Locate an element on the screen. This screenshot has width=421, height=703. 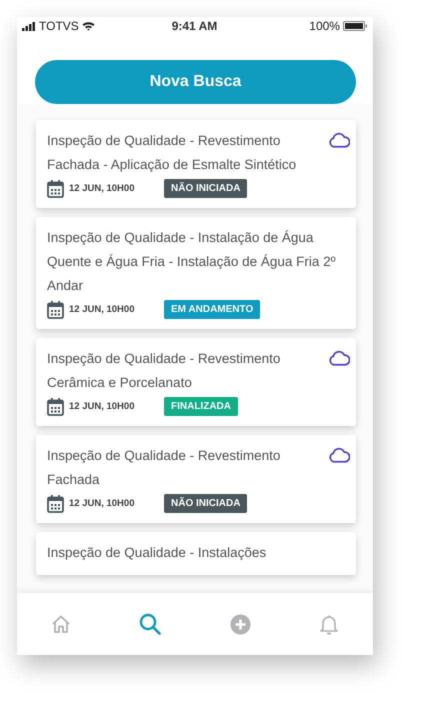
bell-icon is located at coordinates (328, 624).